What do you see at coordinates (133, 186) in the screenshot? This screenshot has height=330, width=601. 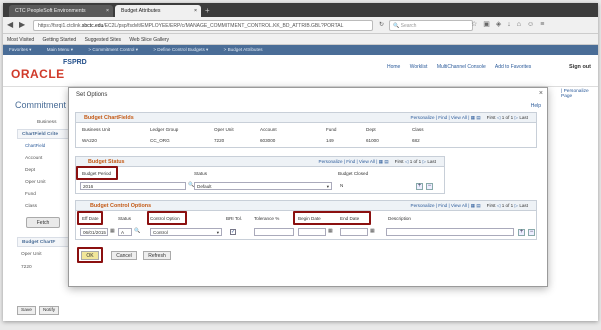 I see `budget-period-input: 2016` at bounding box center [133, 186].